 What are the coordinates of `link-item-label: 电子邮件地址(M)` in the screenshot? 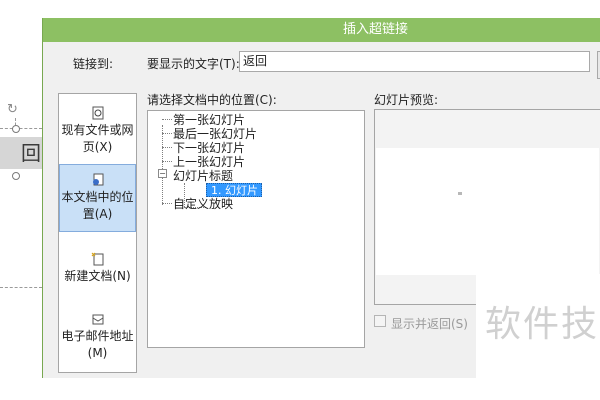 It's located at (97, 344).